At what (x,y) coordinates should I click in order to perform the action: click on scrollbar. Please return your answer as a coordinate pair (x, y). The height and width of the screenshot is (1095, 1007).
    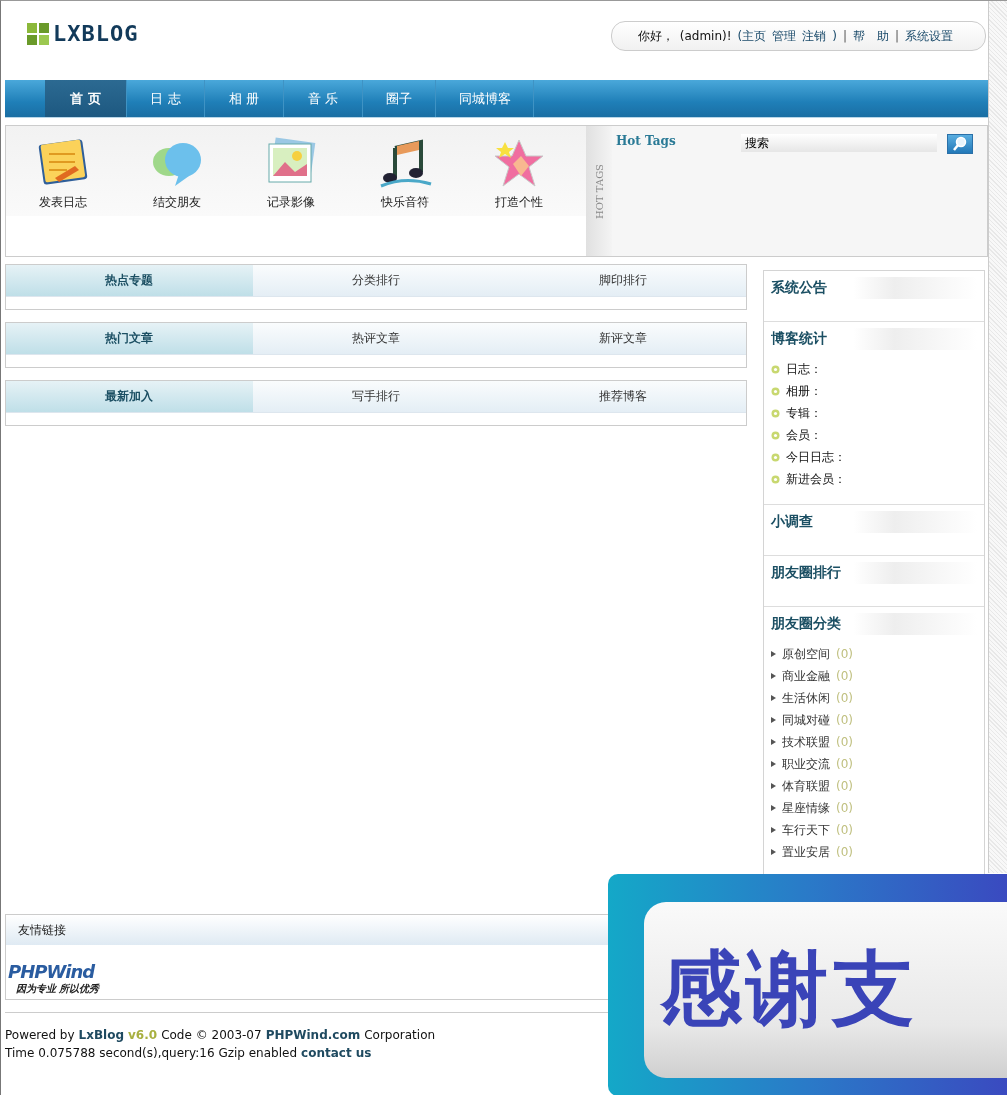
    Looking at the image, I should click on (997, 437).